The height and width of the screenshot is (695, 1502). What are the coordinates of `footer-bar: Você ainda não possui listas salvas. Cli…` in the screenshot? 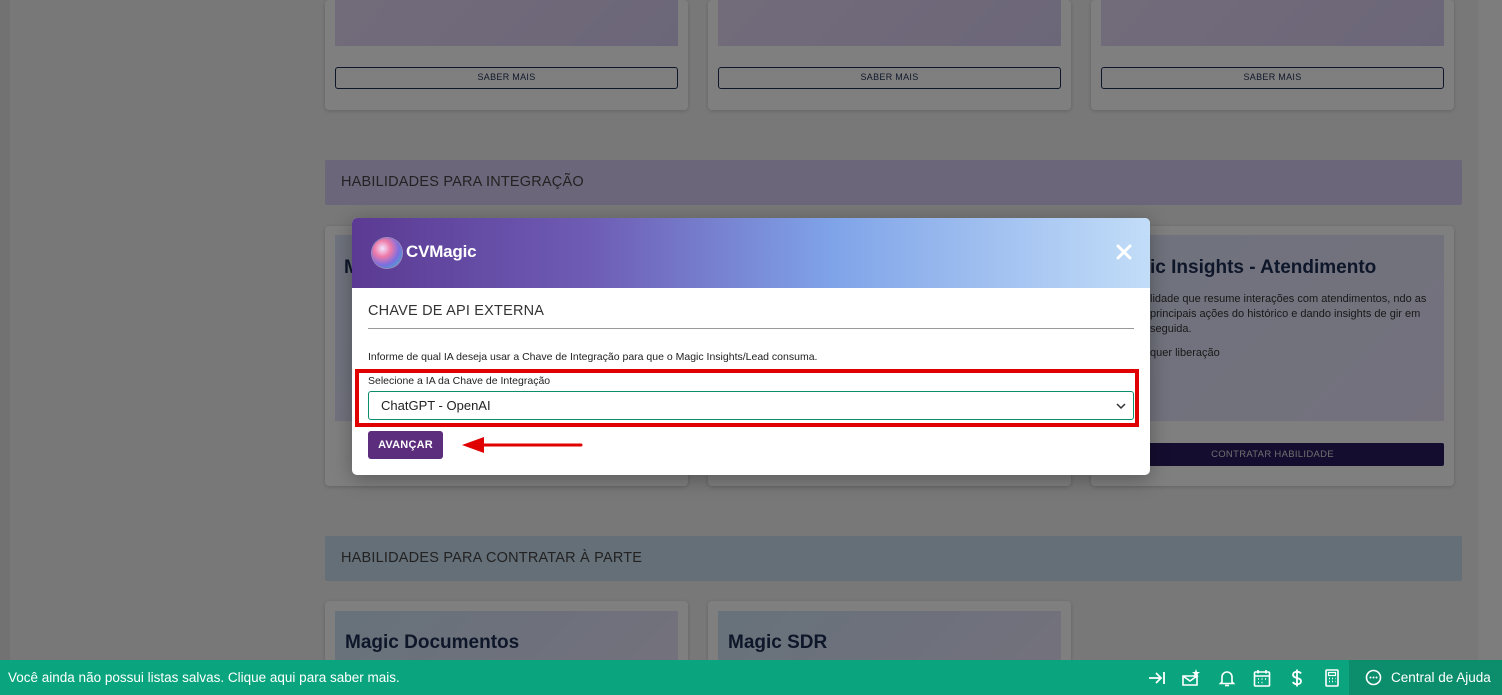 It's located at (751, 677).